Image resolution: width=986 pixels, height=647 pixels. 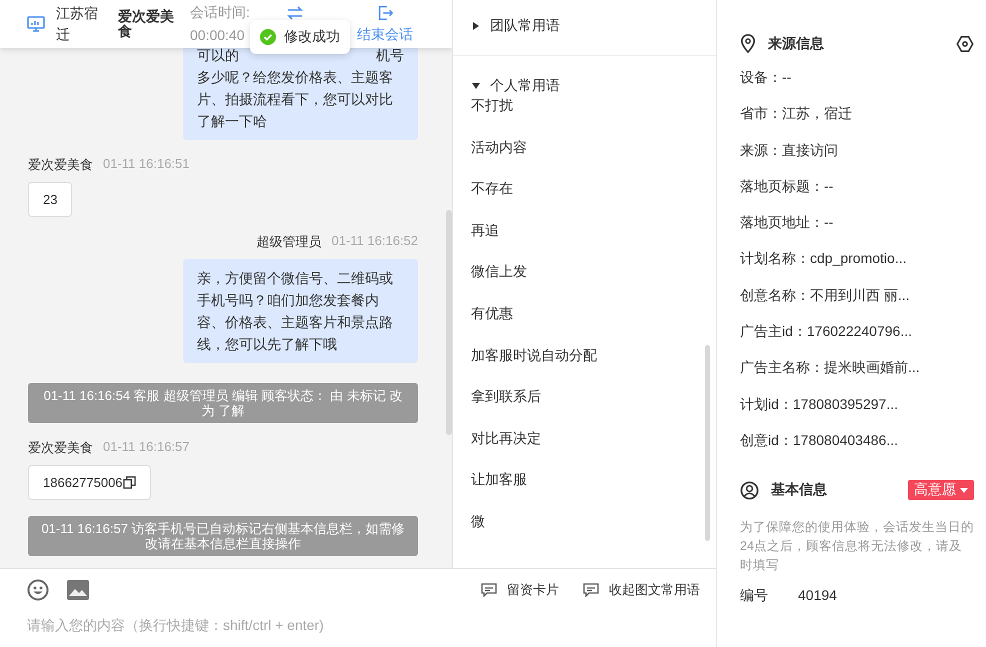 What do you see at coordinates (817, 596) in the screenshot?
I see `field-value: 40194` at bounding box center [817, 596].